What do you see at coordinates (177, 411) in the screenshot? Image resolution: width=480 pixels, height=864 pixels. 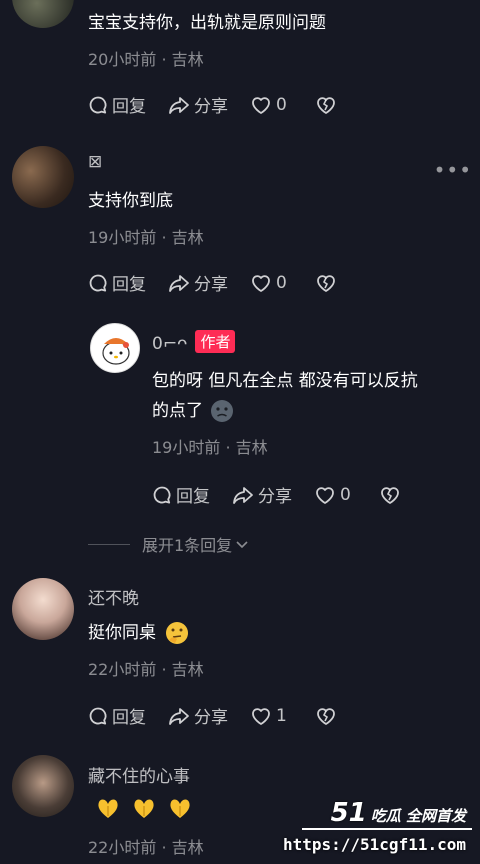 I see `comment-text-line-2-text: 的点了` at bounding box center [177, 411].